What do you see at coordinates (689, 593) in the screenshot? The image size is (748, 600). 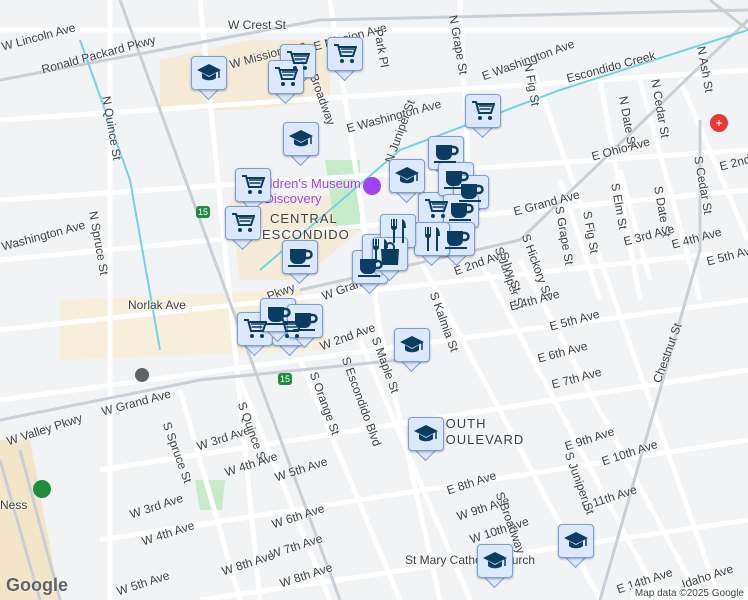 I see `attribution: Map data ©2025 Google` at bounding box center [689, 593].